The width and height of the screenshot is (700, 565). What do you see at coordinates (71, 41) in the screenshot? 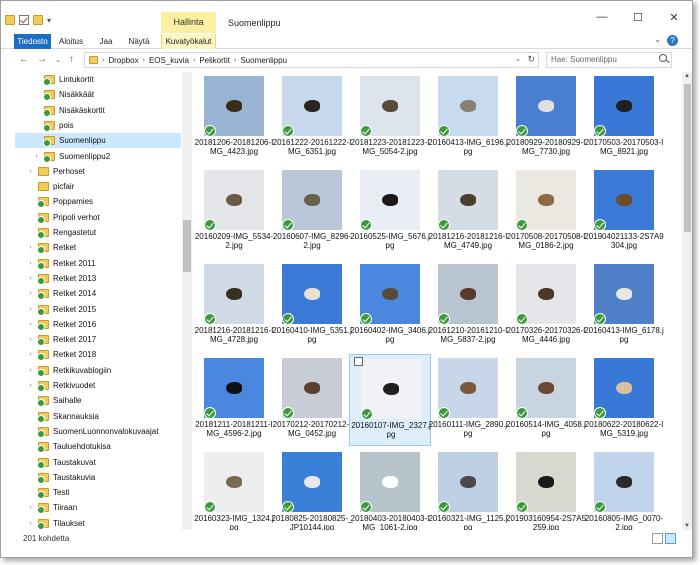
I see `tab-aloitus: Aloitus` at bounding box center [71, 41].